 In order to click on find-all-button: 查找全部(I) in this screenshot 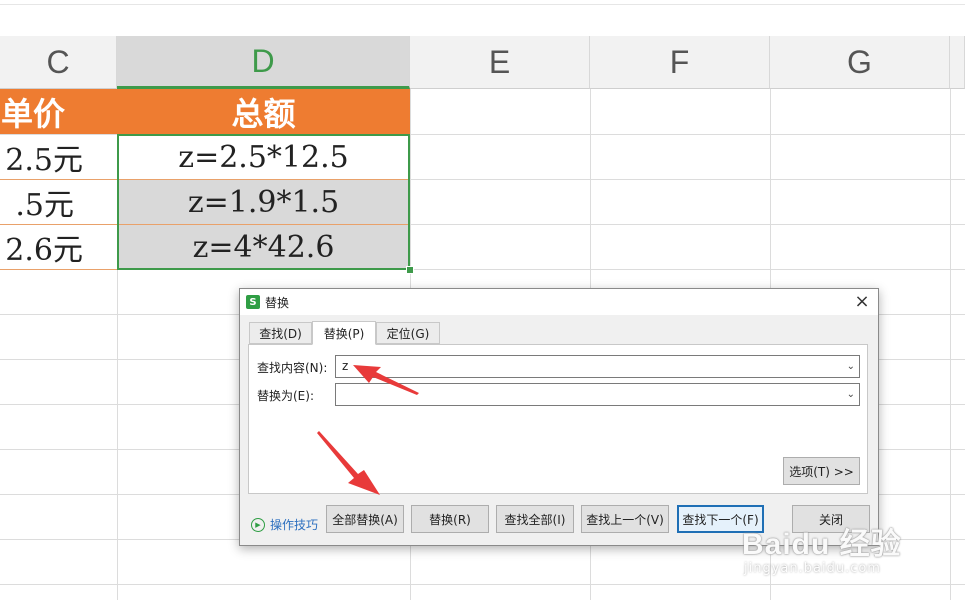, I will do `click(535, 519)`.